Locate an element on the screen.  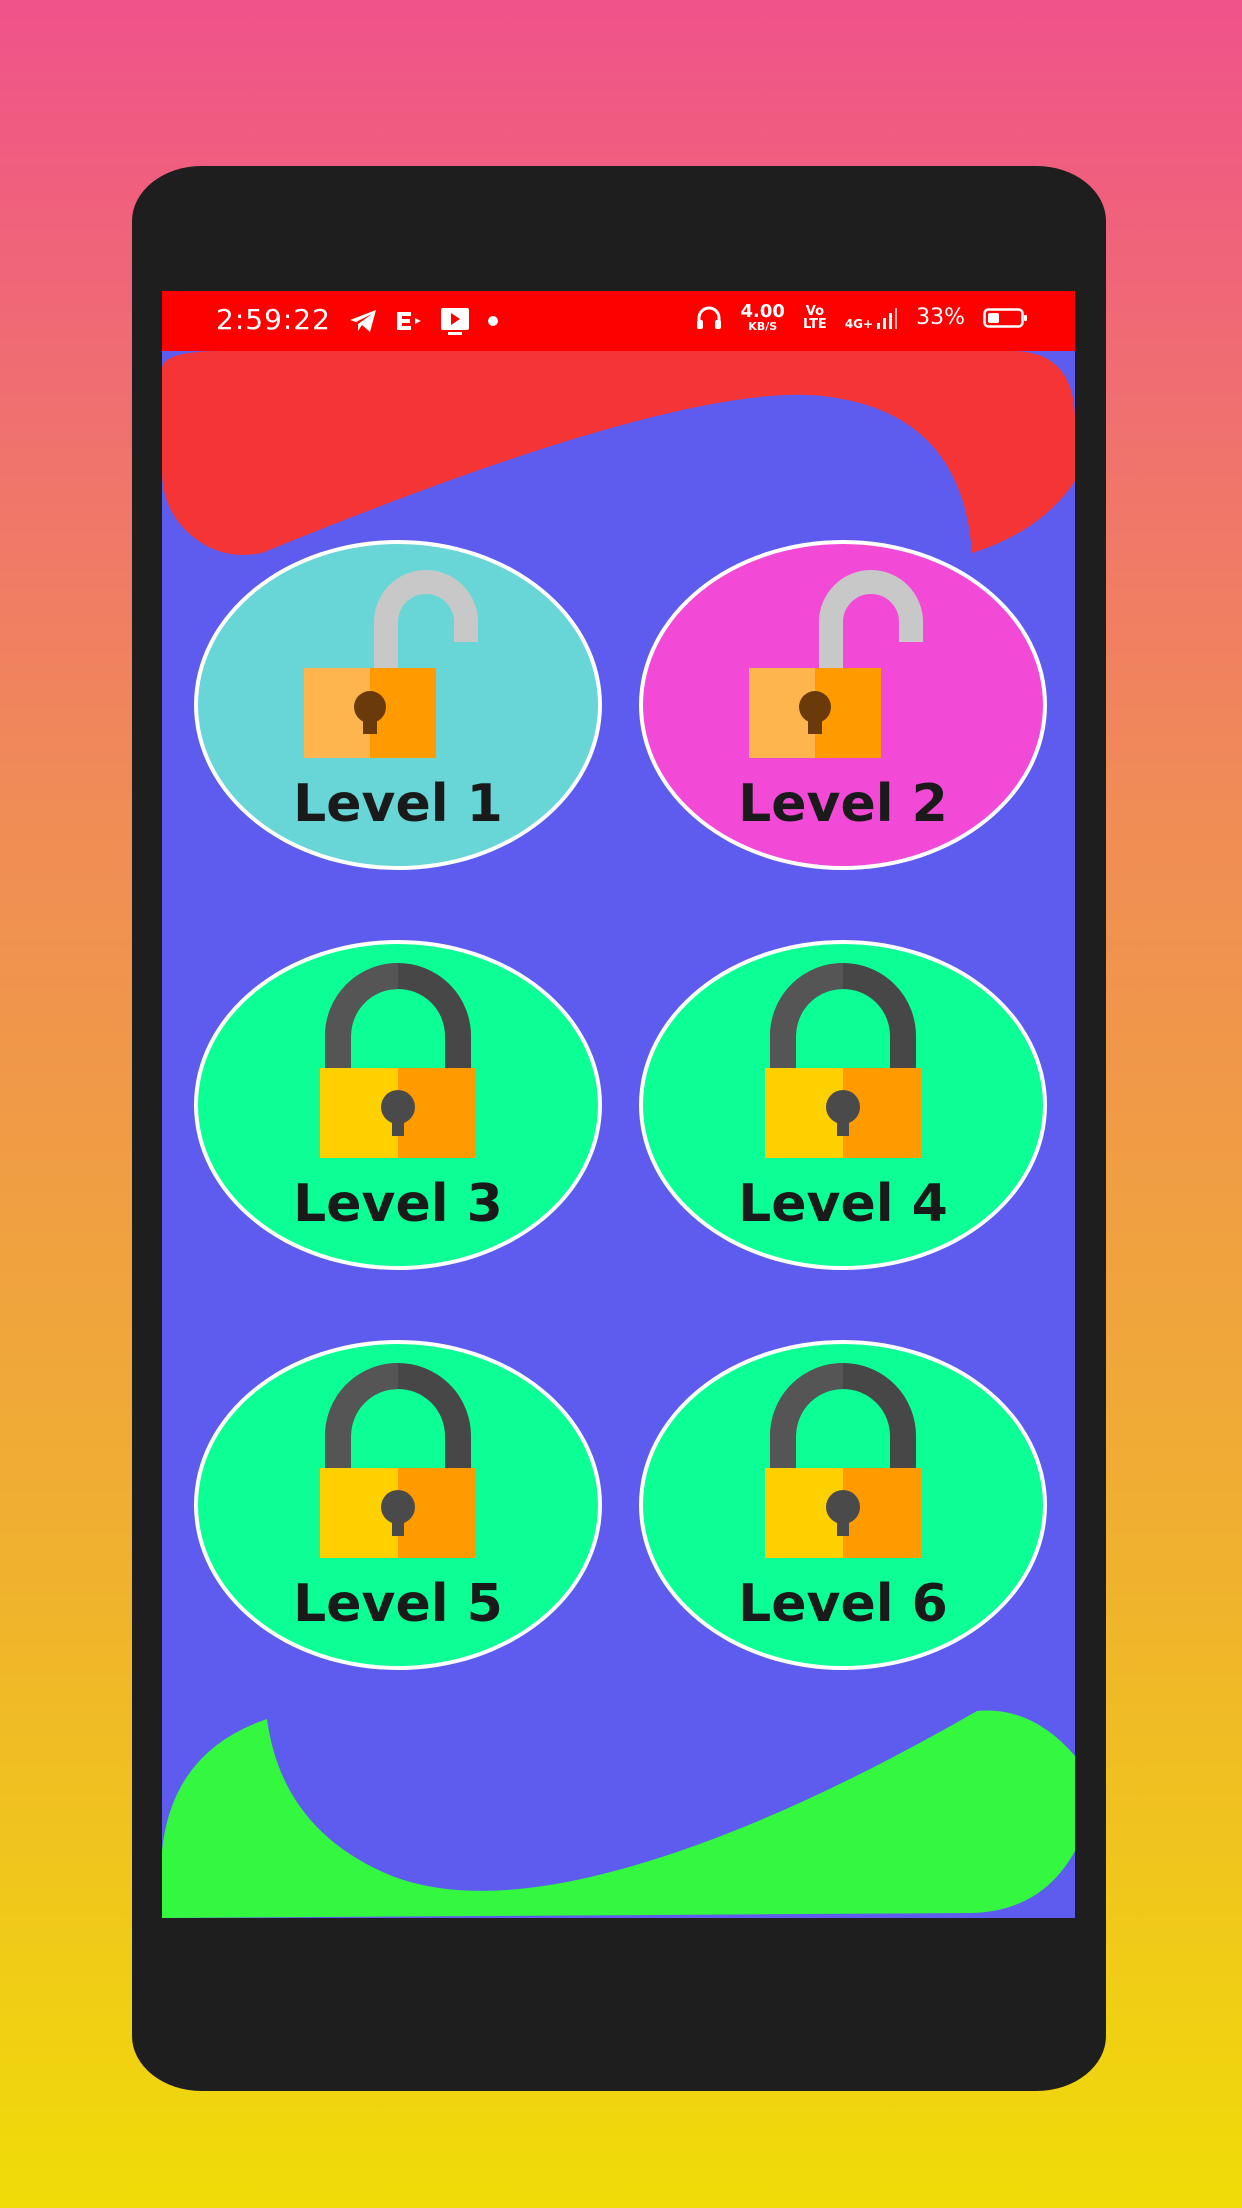
level-4-label: Level 4 is located at coordinates (843, 1204).